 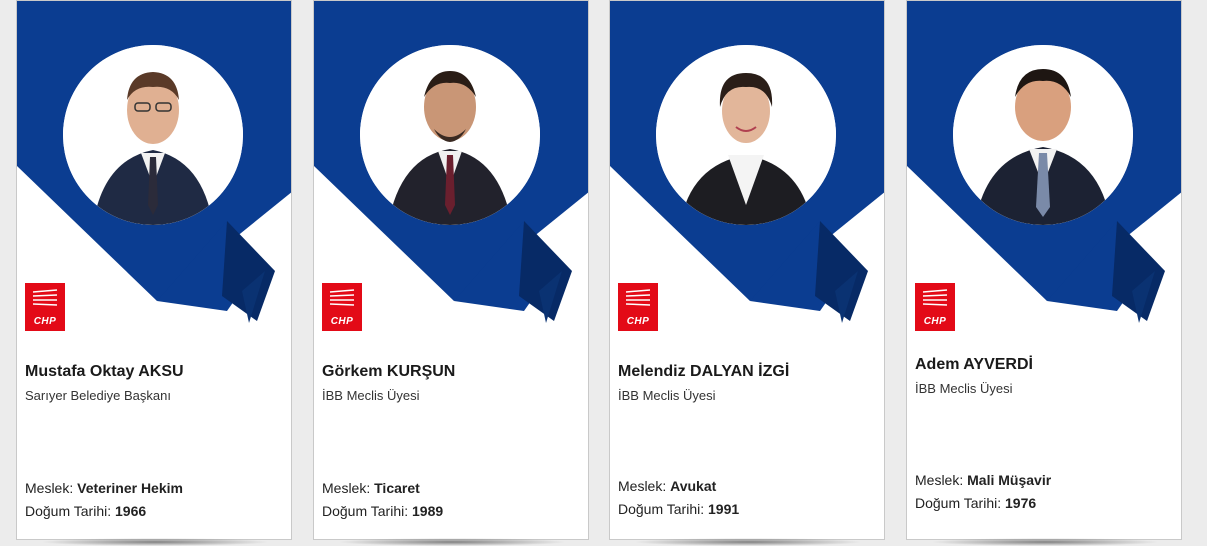 I want to click on birth-value: 1989, so click(x=428, y=511).